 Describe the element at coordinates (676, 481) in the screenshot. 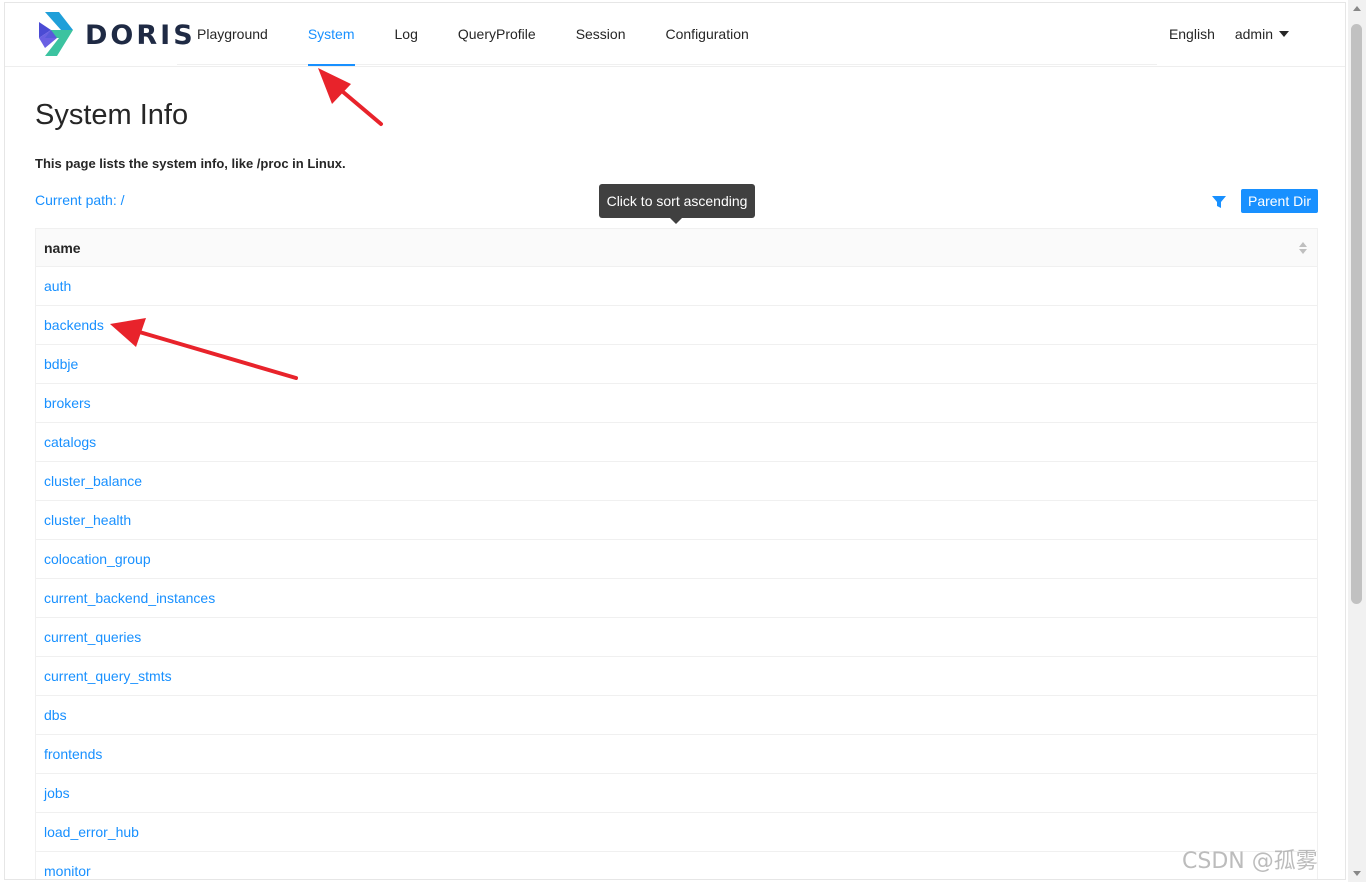

I see `table-row: cluster_balance` at that location.